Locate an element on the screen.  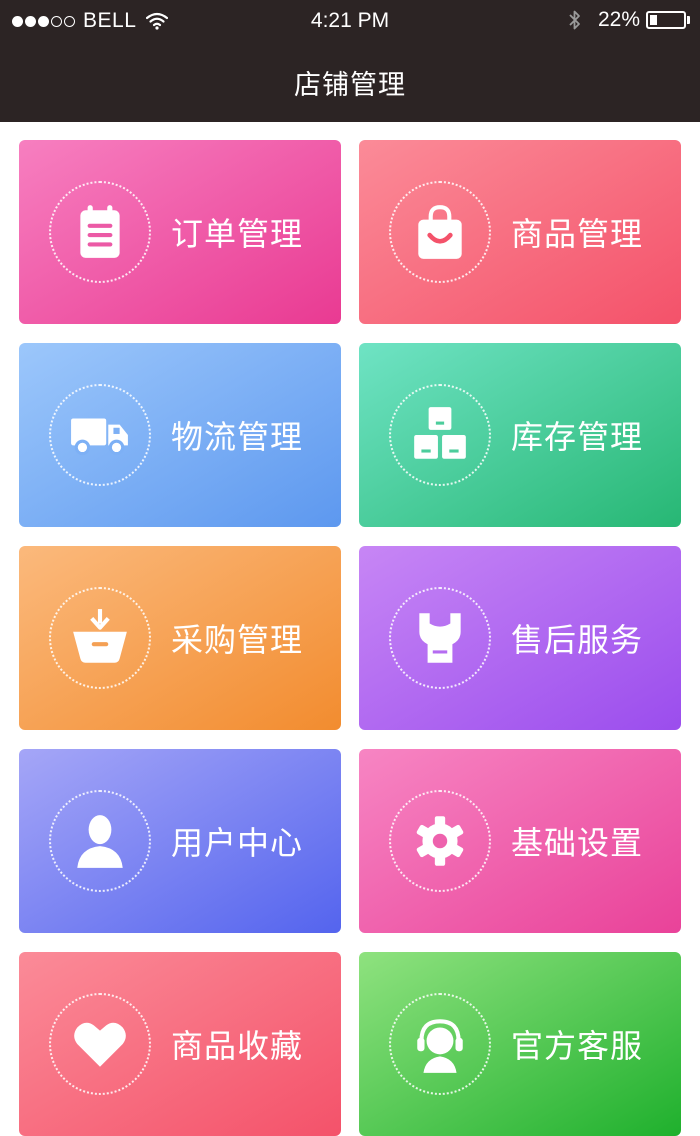
tile-label: 售后服务 is located at coordinates (577, 640).